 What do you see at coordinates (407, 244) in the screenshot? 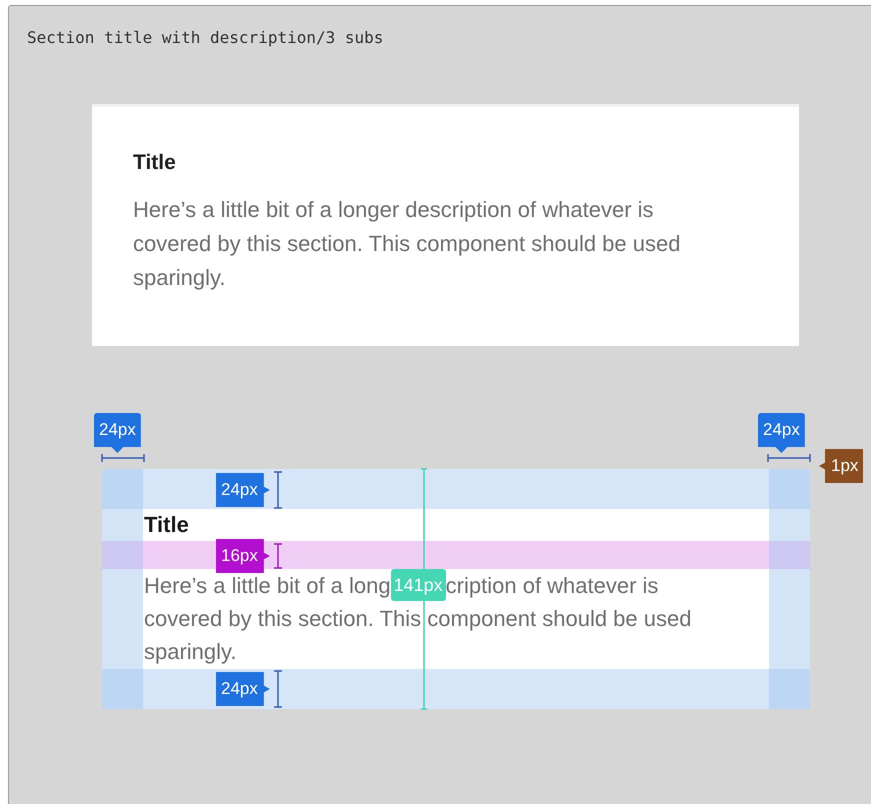
I see `card-description: Here’s a little bit of a longer description of whatever is covered by this section. This component should be used sparingly.` at bounding box center [407, 244].